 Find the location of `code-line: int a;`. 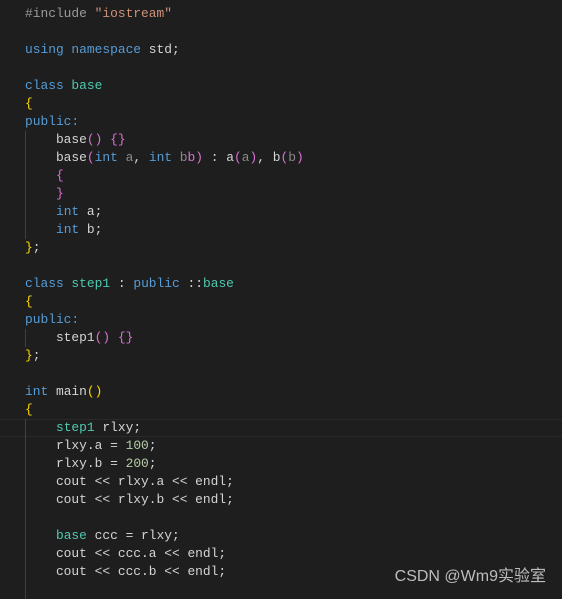

code-line: int a; is located at coordinates (281, 212).